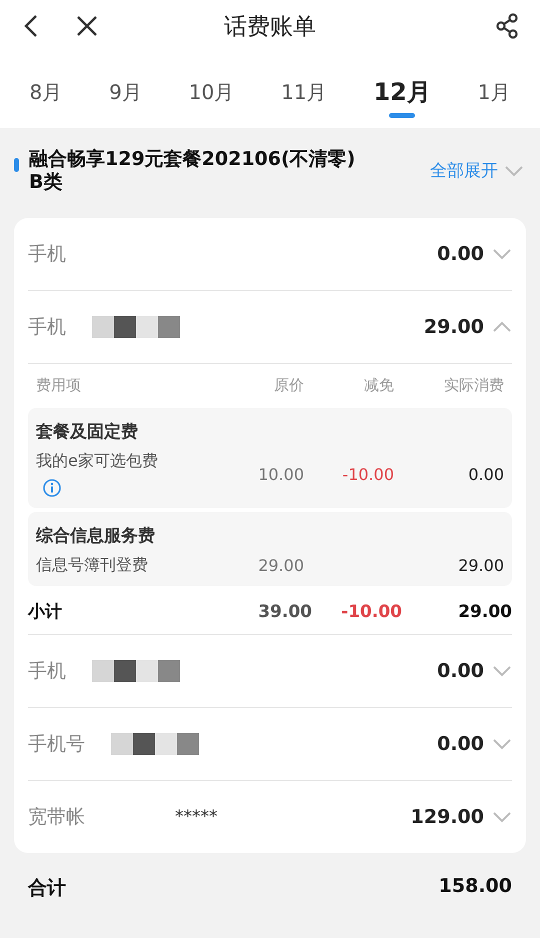 Image resolution: width=540 pixels, height=938 pixels. I want to click on line-label: 宽带帐, so click(56, 817).